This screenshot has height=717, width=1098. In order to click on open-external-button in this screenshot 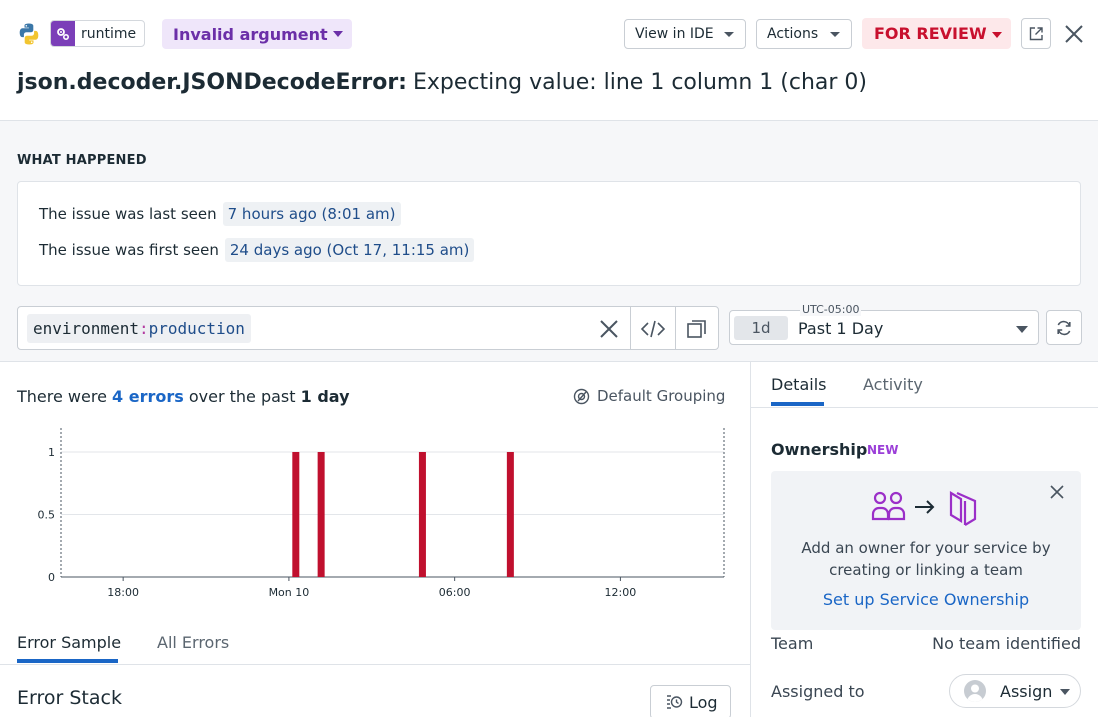, I will do `click(1036, 33)`.